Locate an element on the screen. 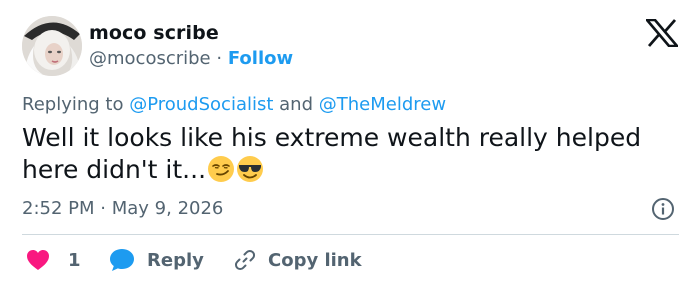 This screenshot has height=287, width=700. mention-themeldrew: @TheMeldrew is located at coordinates (382, 104).